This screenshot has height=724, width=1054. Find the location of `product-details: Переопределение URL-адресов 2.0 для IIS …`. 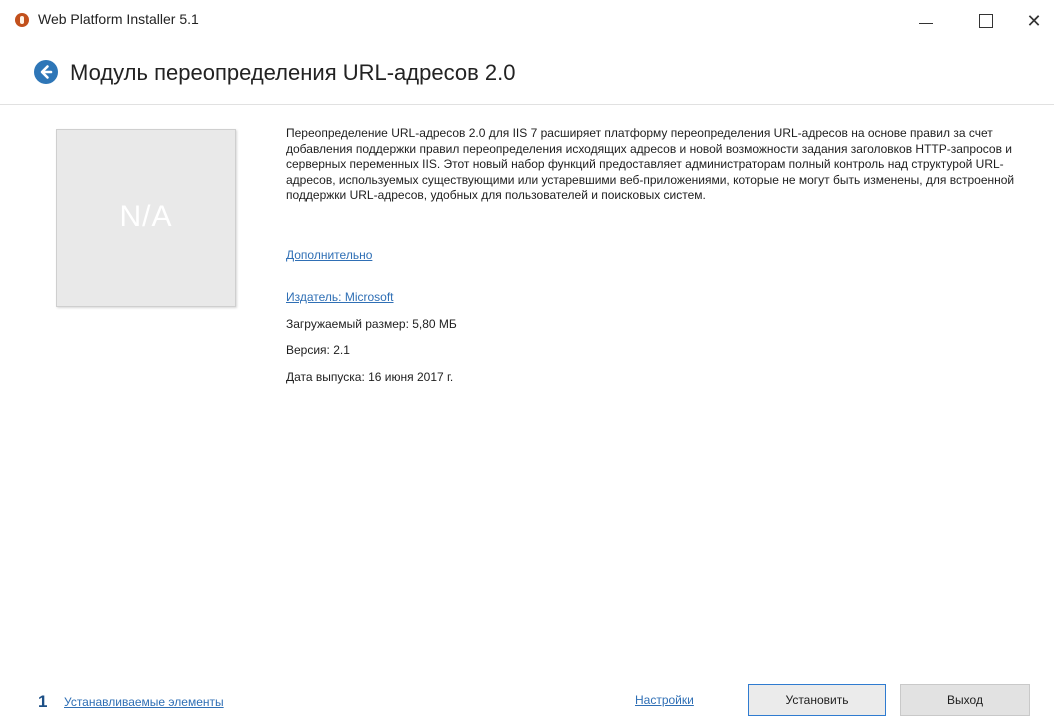

product-details: Переопределение URL-адресов 2.0 для IIS … is located at coordinates (656, 165).